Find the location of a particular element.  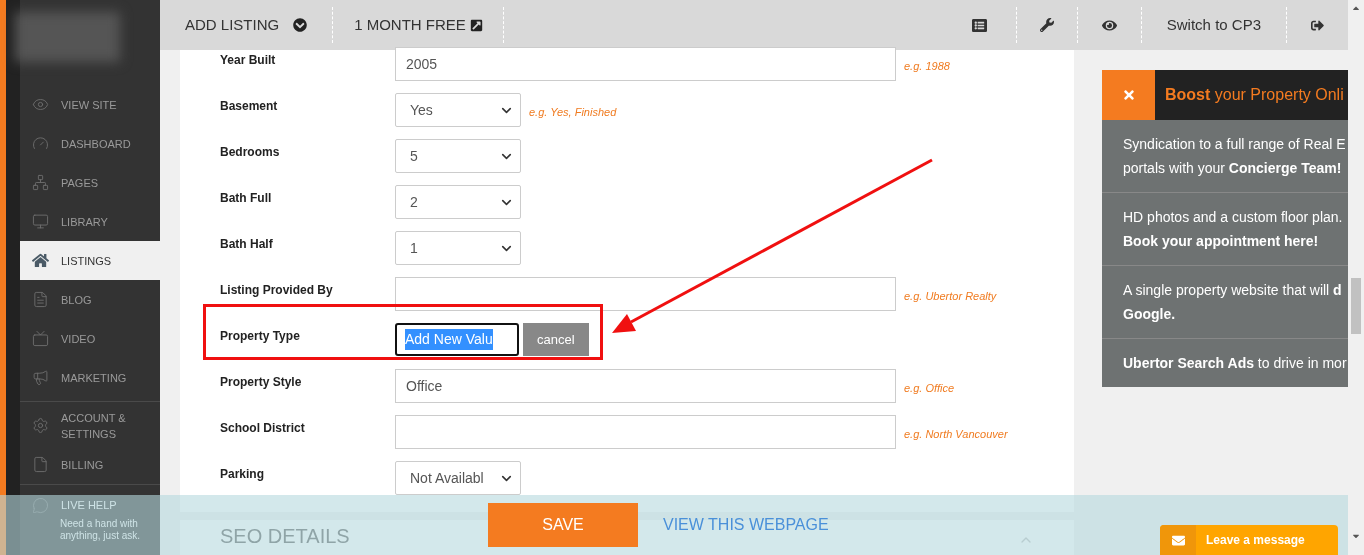

external-link-icon is located at coordinates (476, 25).